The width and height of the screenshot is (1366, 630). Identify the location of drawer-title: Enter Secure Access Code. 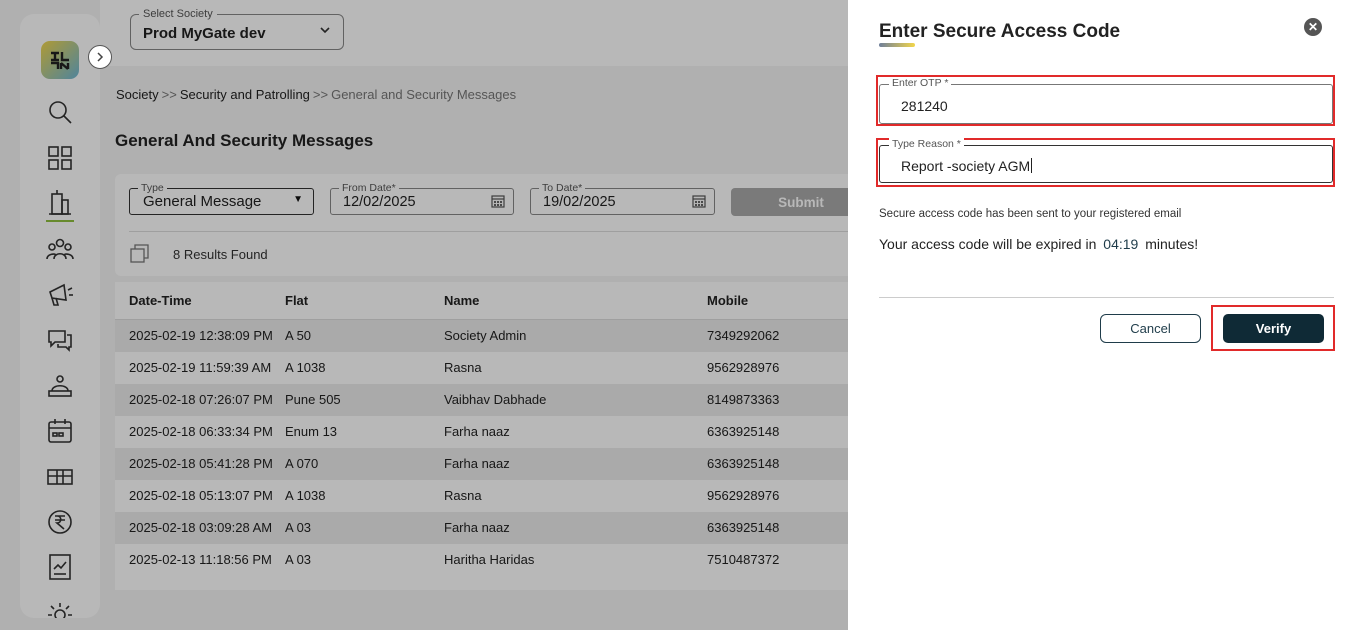
(1000, 31).